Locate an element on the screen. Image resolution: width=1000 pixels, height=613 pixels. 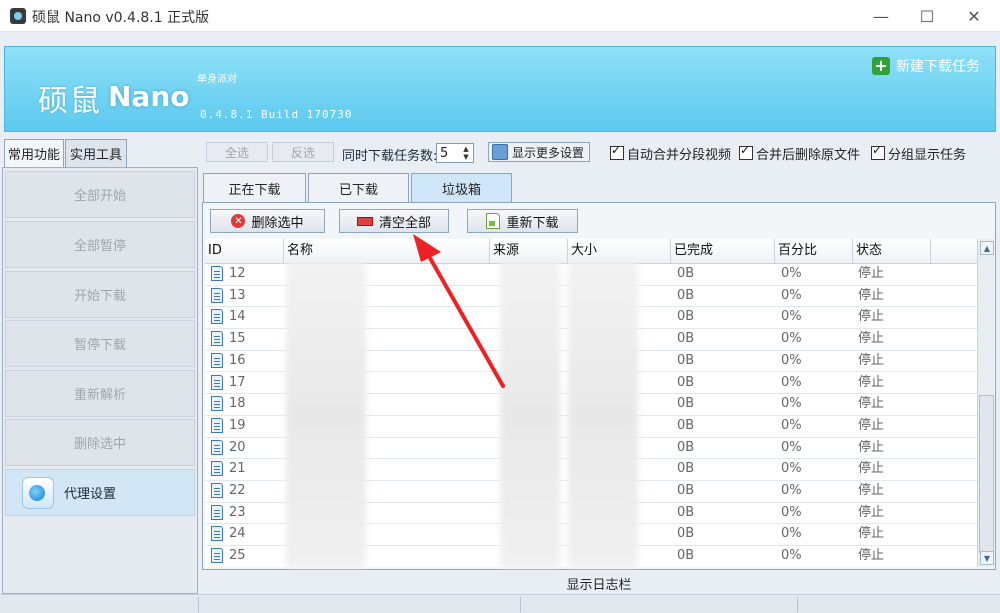
scroll-up-icon: ▲ is located at coordinates (987, 248).